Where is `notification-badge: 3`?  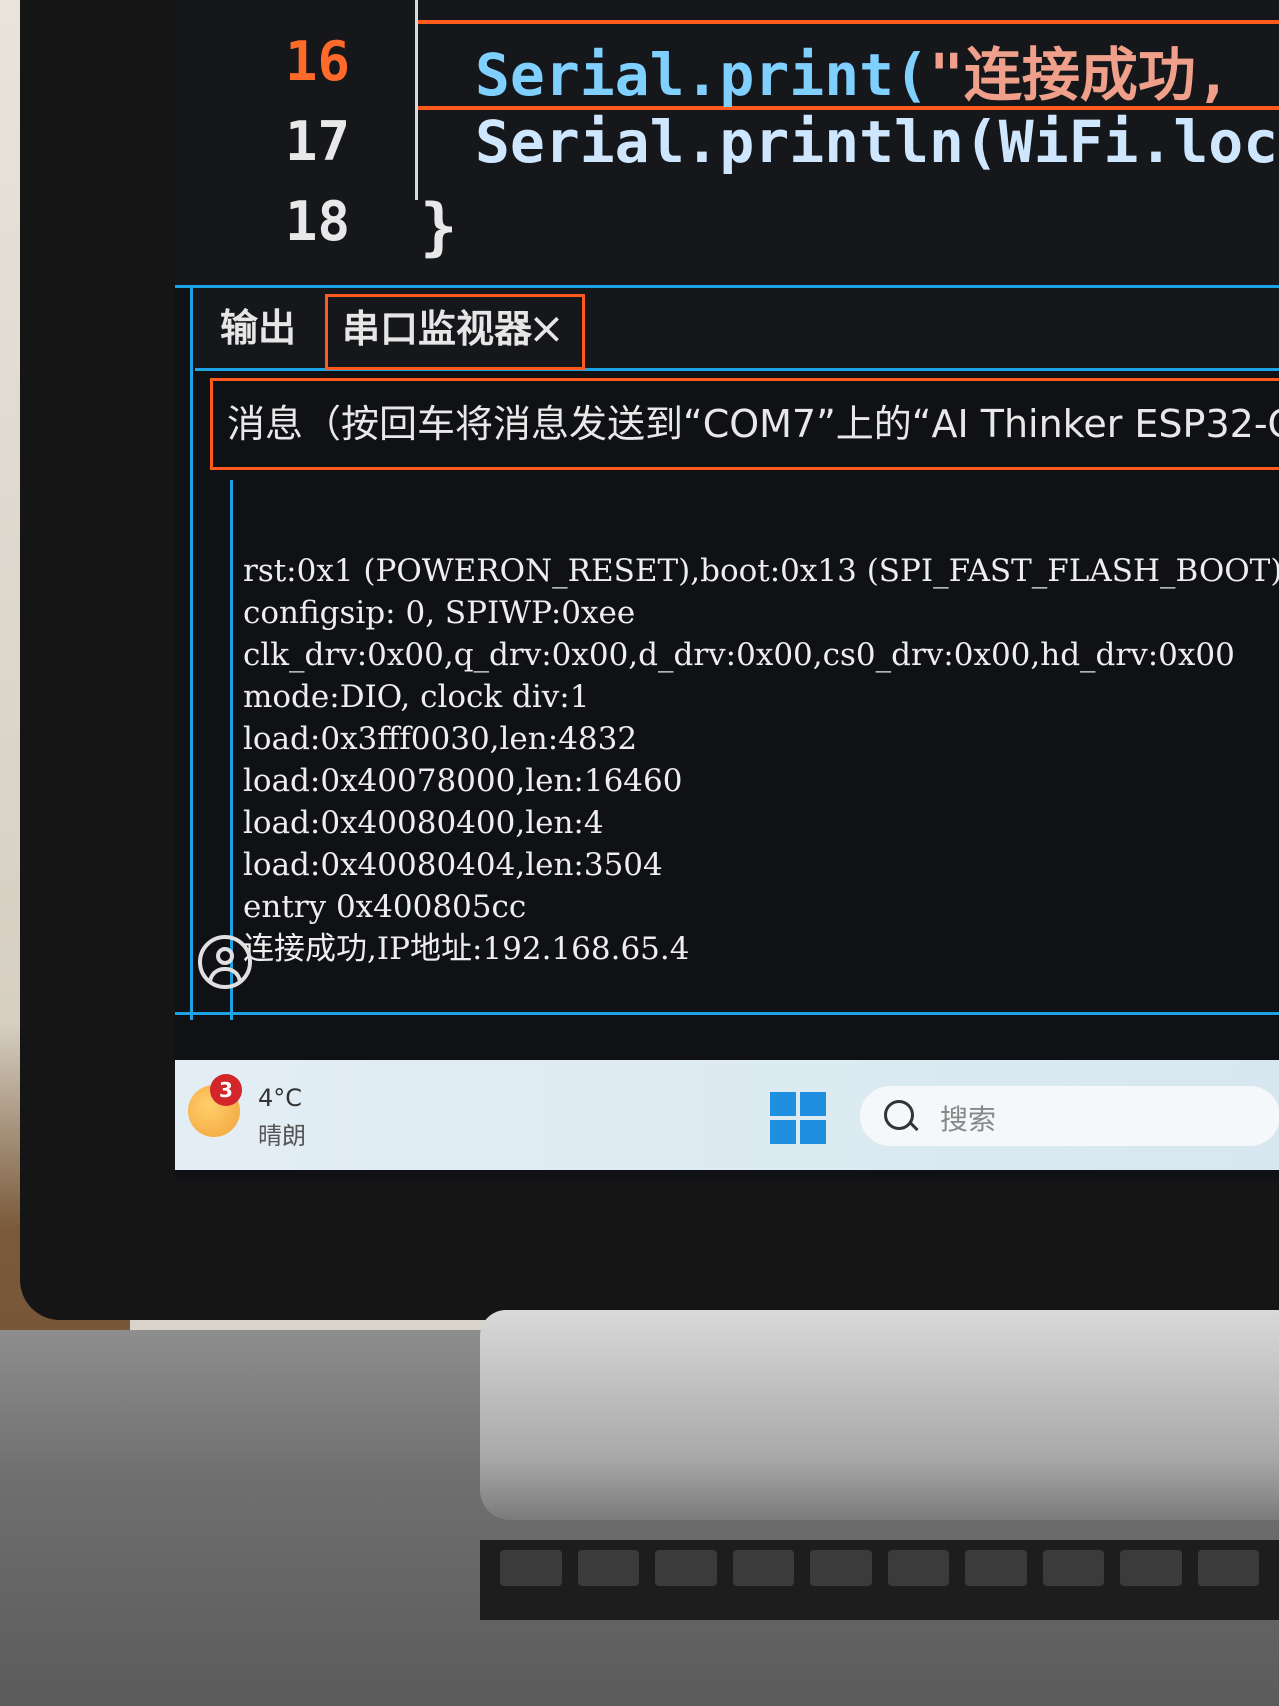 notification-badge: 3 is located at coordinates (226, 1090).